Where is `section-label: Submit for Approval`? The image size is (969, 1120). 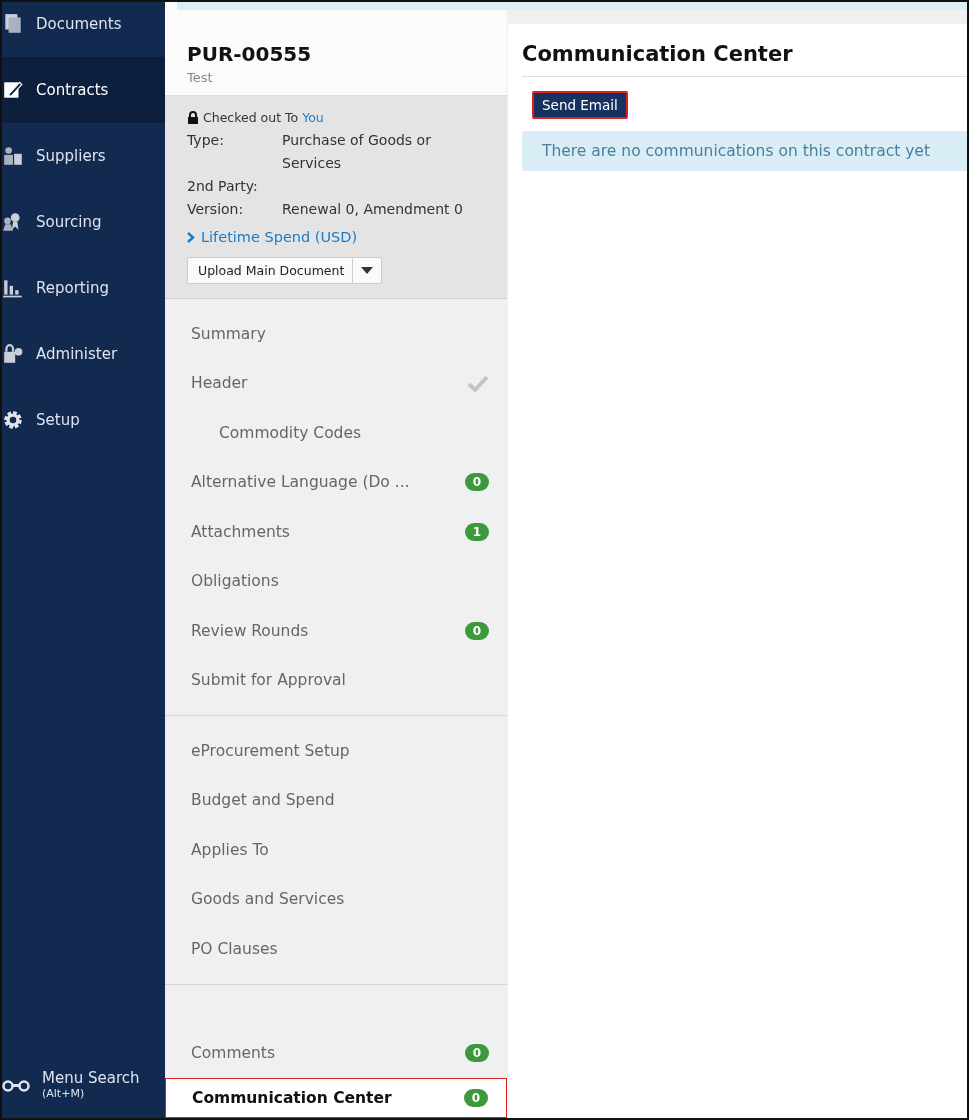 section-label: Submit for Approval is located at coordinates (268, 680).